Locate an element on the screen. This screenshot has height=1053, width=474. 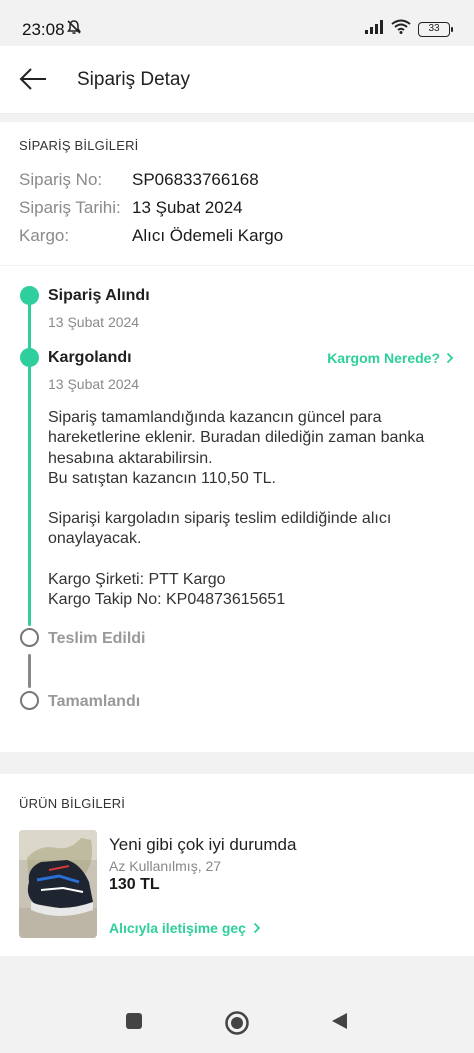
cargo-value: Alıcı Ödemeli Kargo is located at coordinates (208, 235).